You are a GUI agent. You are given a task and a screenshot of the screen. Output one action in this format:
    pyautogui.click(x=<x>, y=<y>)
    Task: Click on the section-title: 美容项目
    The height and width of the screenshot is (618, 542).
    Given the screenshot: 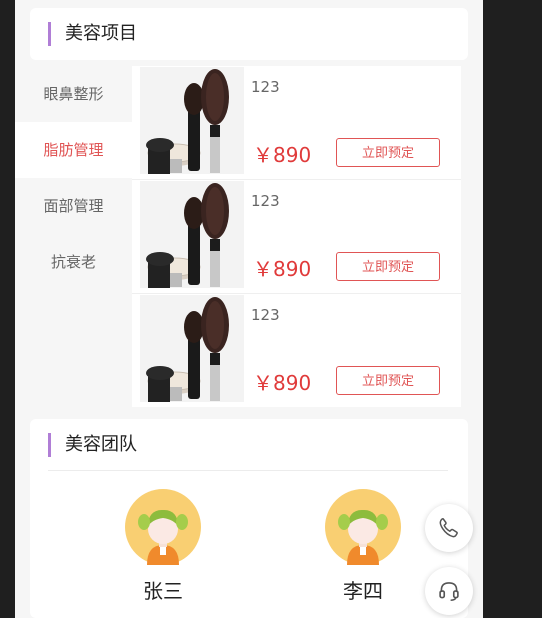 What is the action you would take?
    pyautogui.click(x=92, y=34)
    